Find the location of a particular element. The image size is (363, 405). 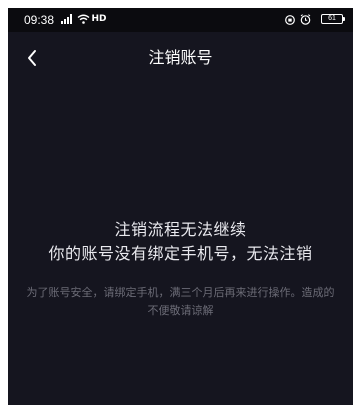

chevron-left-icon is located at coordinates (32, 58).